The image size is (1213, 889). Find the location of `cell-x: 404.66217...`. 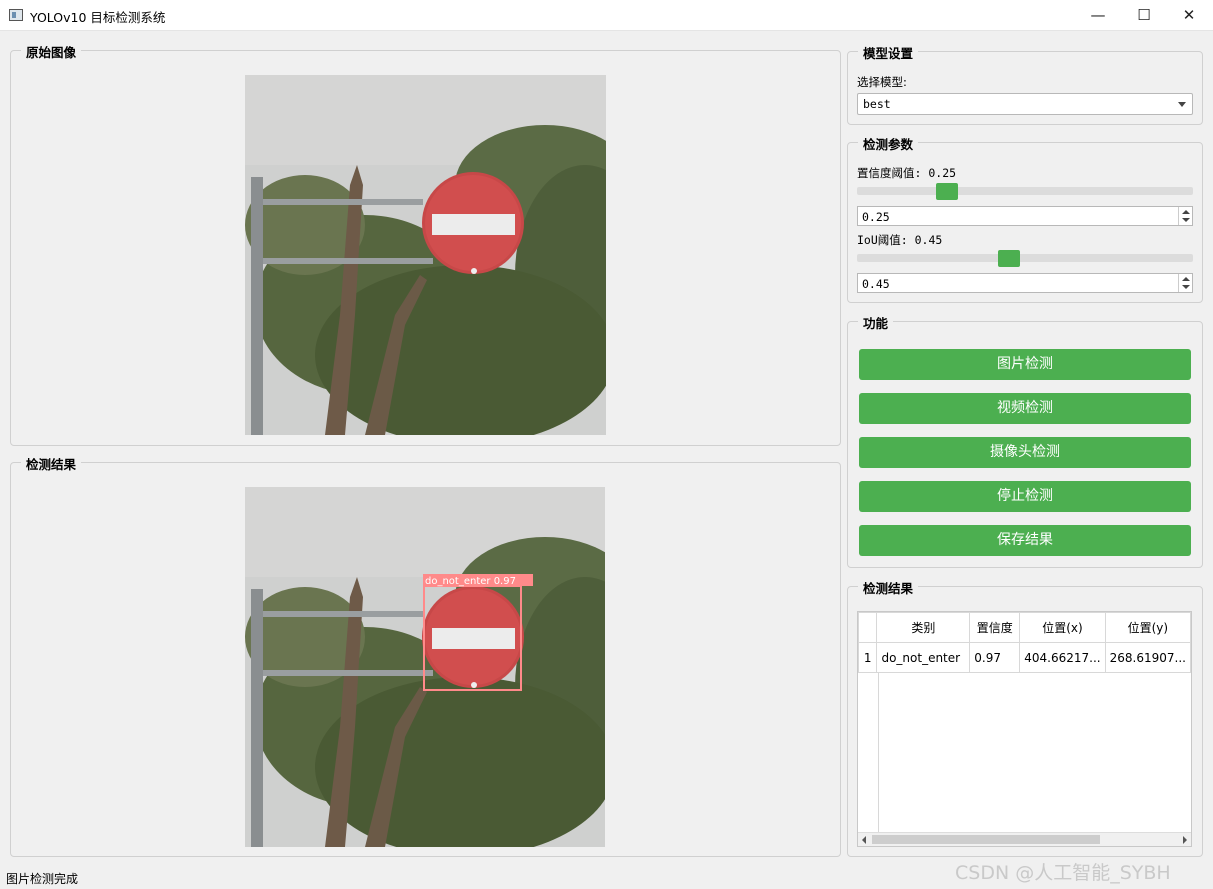

cell-x: 404.66217... is located at coordinates (1062, 657).